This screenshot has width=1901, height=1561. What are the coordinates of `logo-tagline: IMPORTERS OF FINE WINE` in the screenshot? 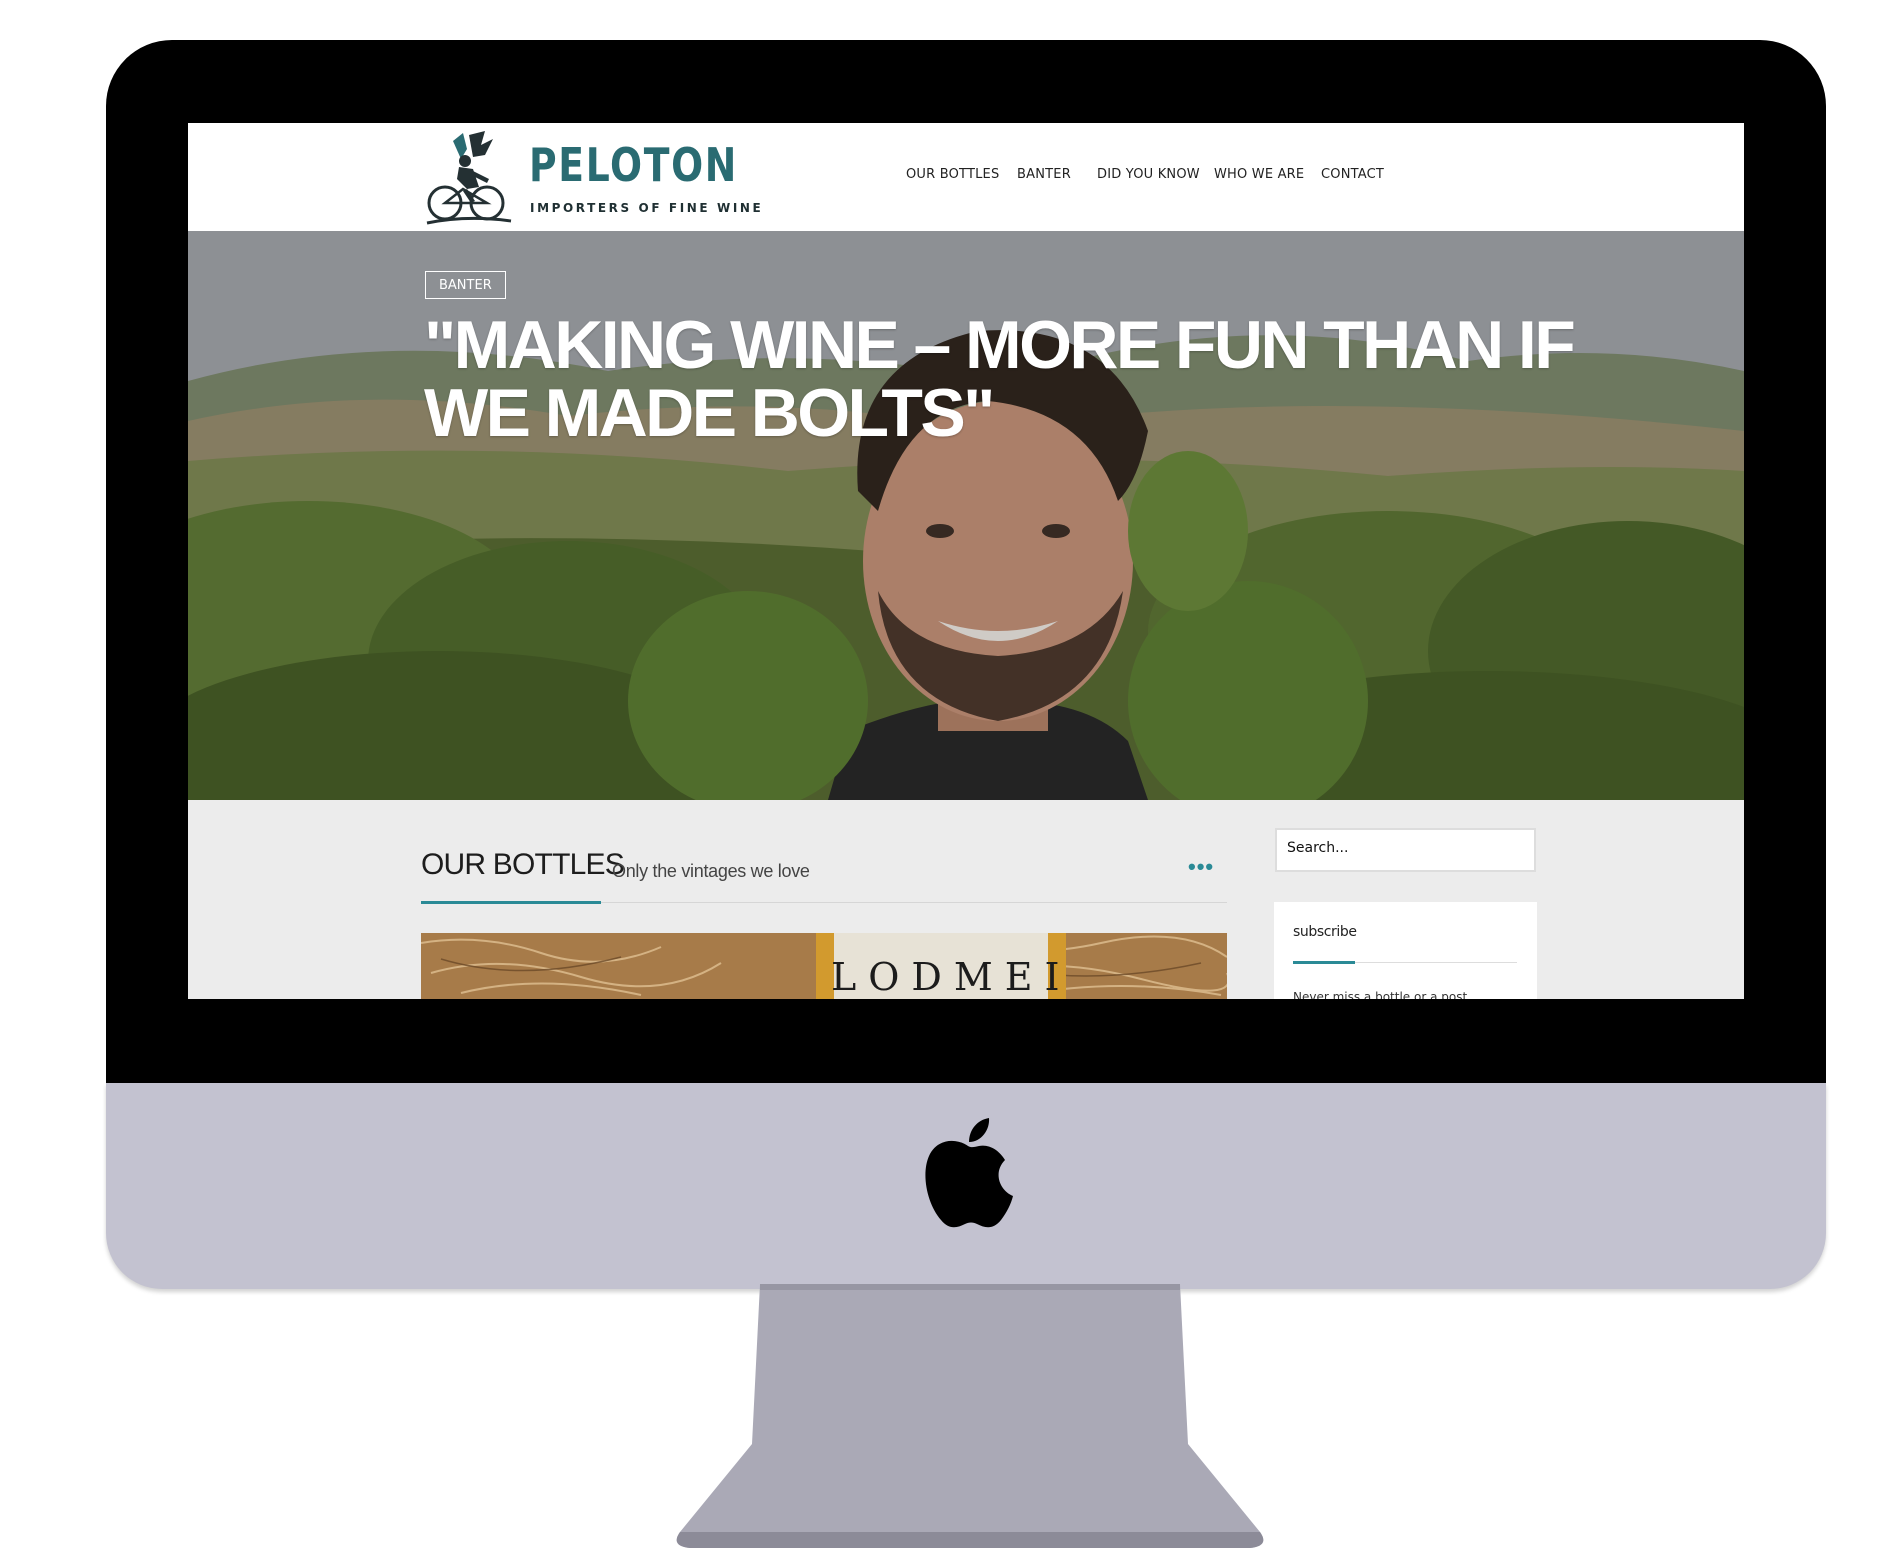 It's located at (647, 208).